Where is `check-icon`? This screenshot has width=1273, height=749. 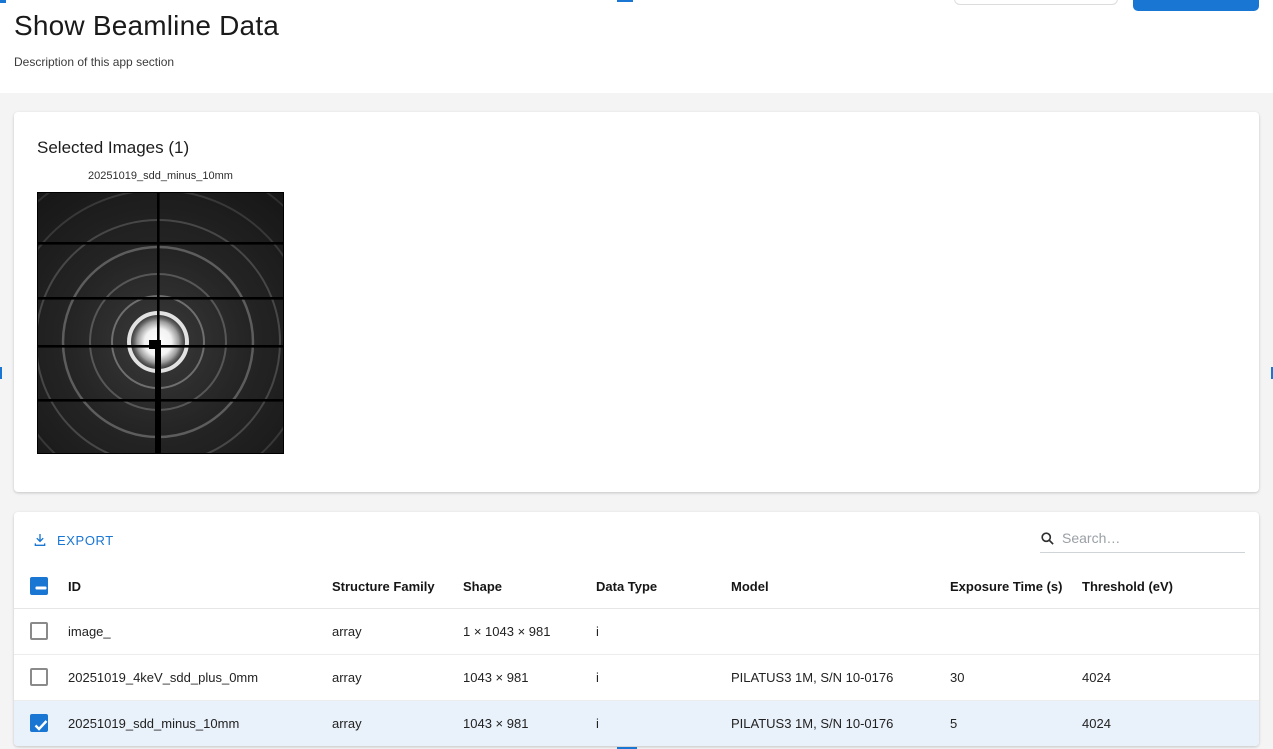 check-icon is located at coordinates (41, 725).